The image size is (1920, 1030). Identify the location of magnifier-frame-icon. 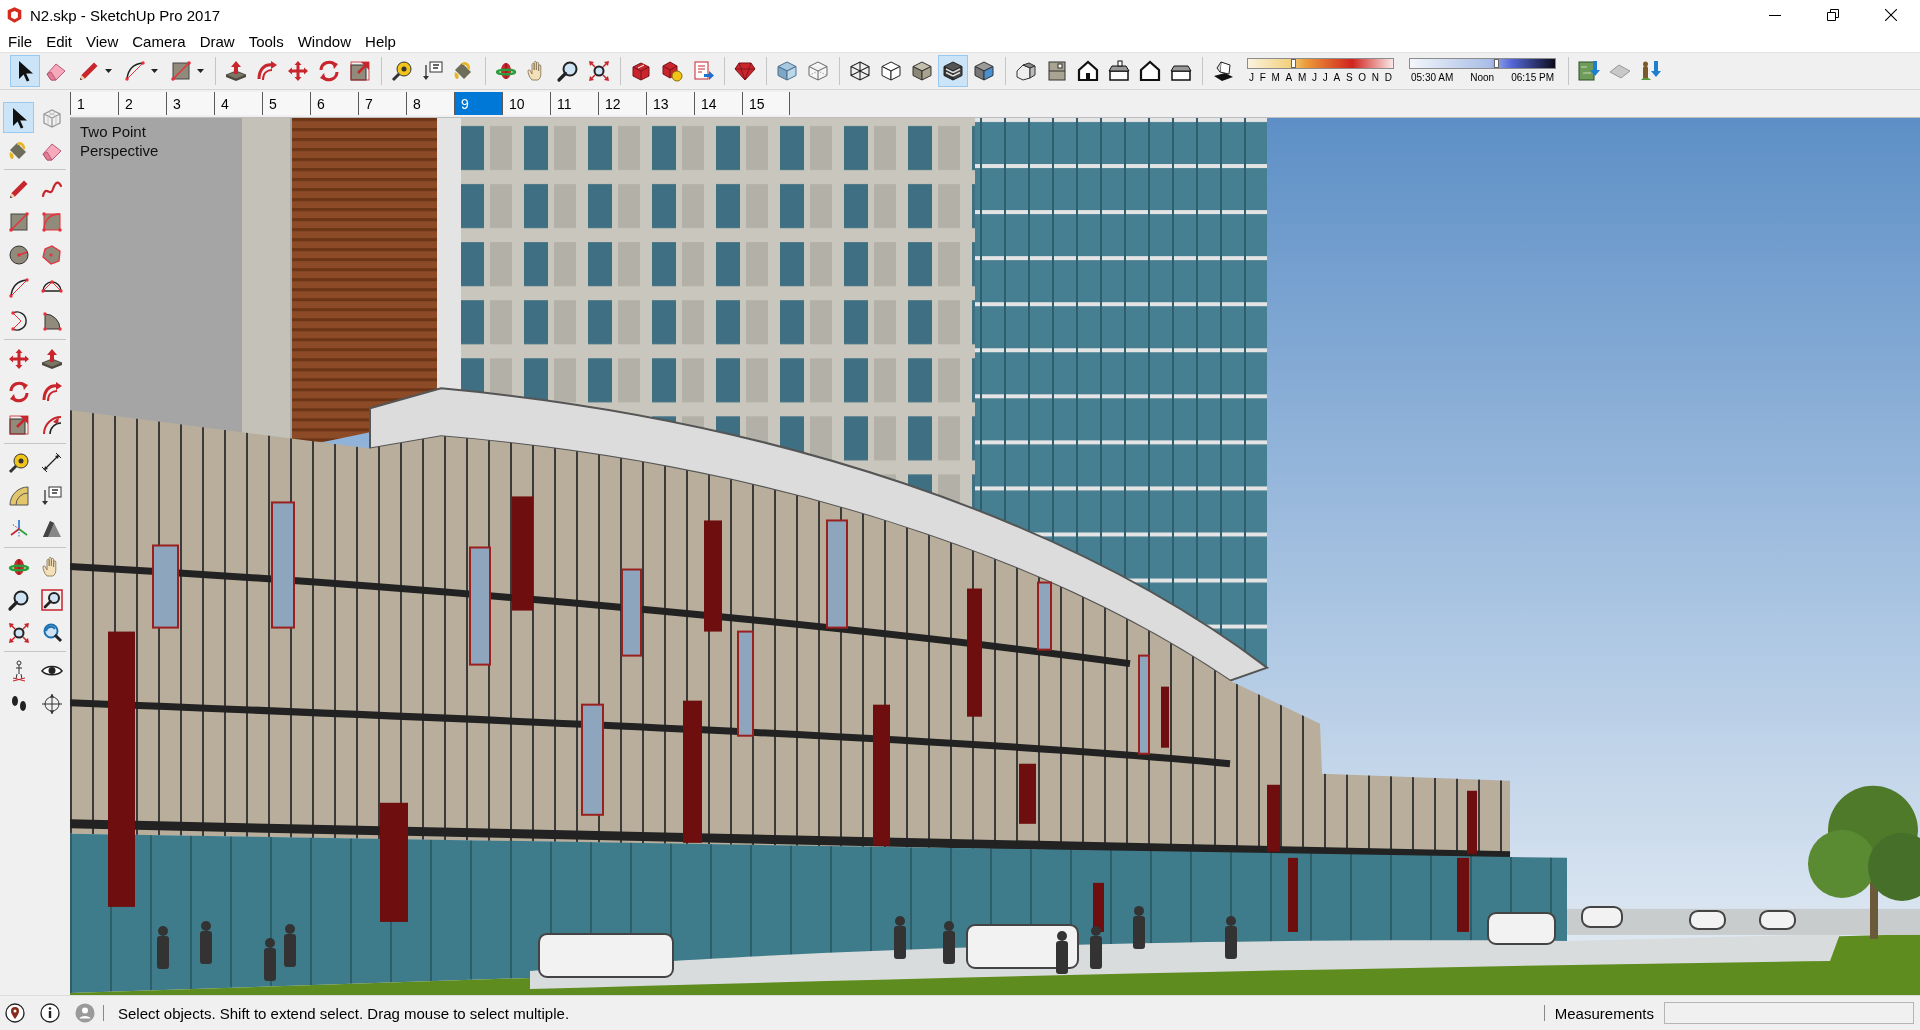
(51, 599).